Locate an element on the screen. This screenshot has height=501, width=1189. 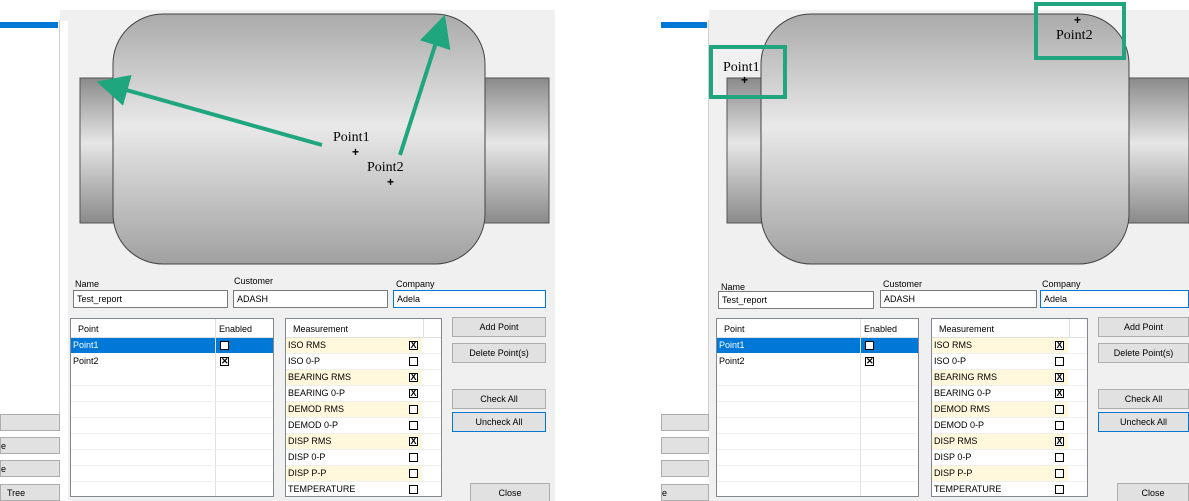
measurement-label: ISO RMS is located at coordinates (307, 345).